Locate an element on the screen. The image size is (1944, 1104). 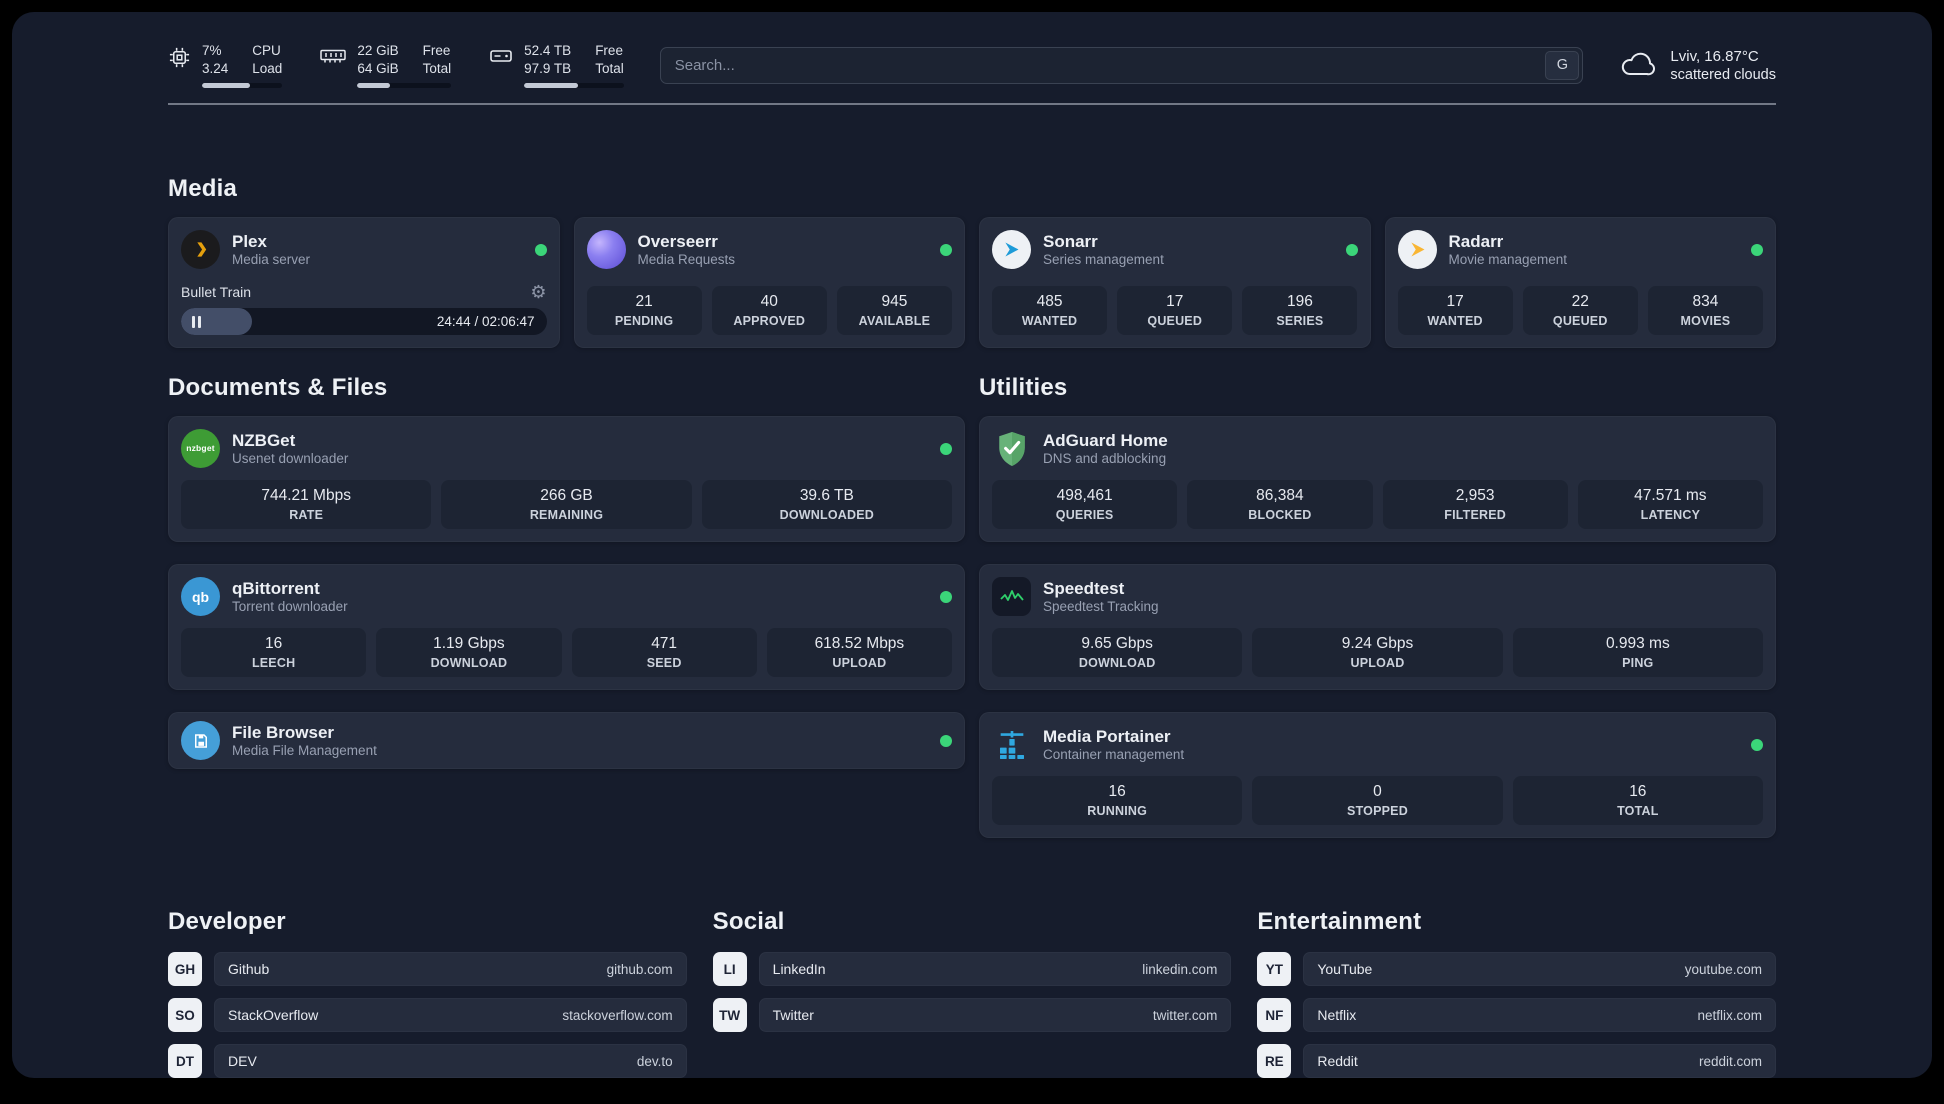
bookmark-stackoverflow: SO StackOverflow stackoverflow.com is located at coordinates (427, 1015).